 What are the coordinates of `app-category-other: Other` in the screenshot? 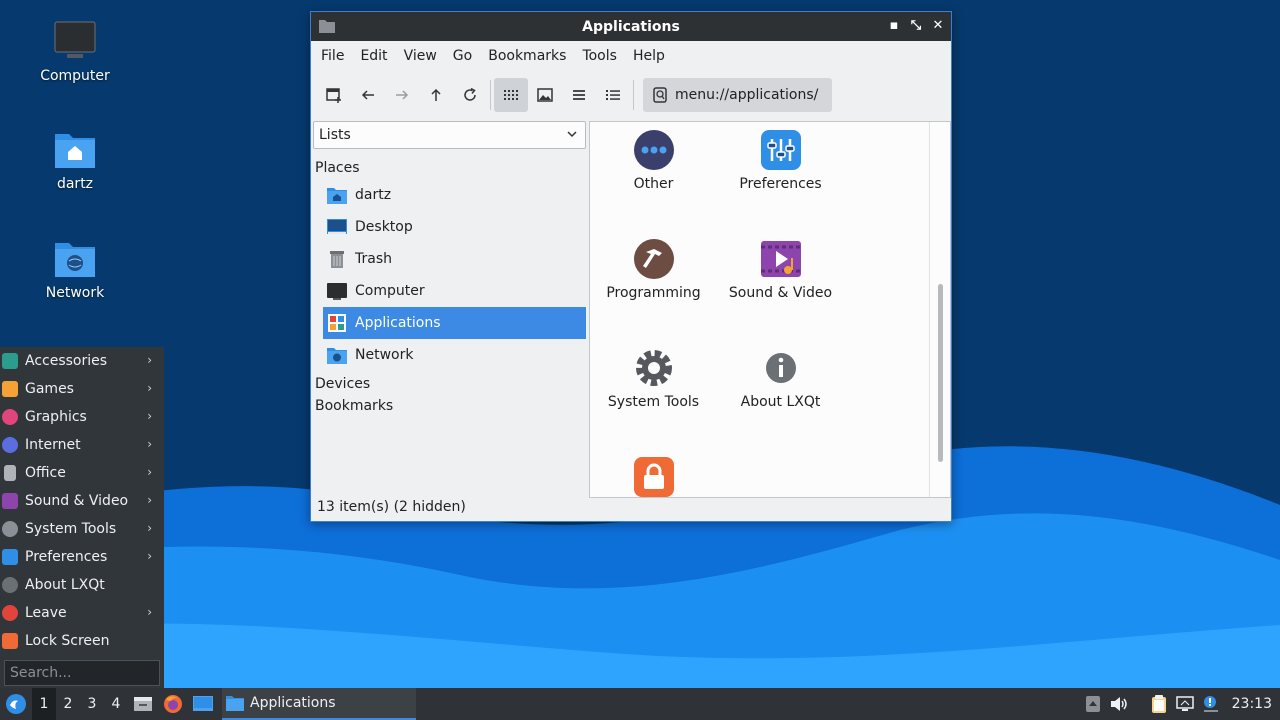 It's located at (653, 161).